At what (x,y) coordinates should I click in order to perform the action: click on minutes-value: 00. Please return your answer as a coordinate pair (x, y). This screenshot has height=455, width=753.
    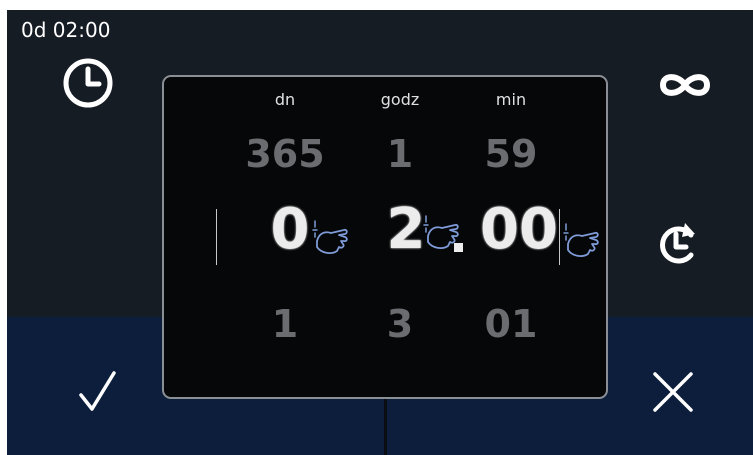
    Looking at the image, I should click on (519, 229).